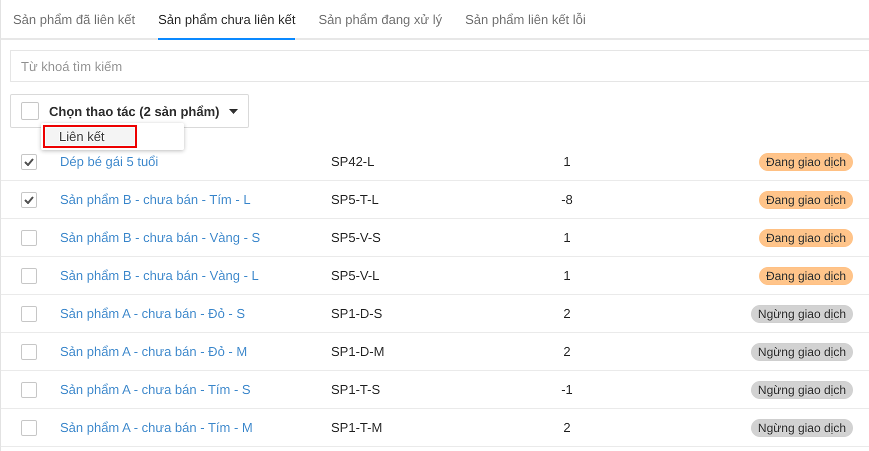 This screenshot has height=451, width=869. What do you see at coordinates (195, 161) in the screenshot?
I see `product-link: Dép bé gái 5 tuổi` at bounding box center [195, 161].